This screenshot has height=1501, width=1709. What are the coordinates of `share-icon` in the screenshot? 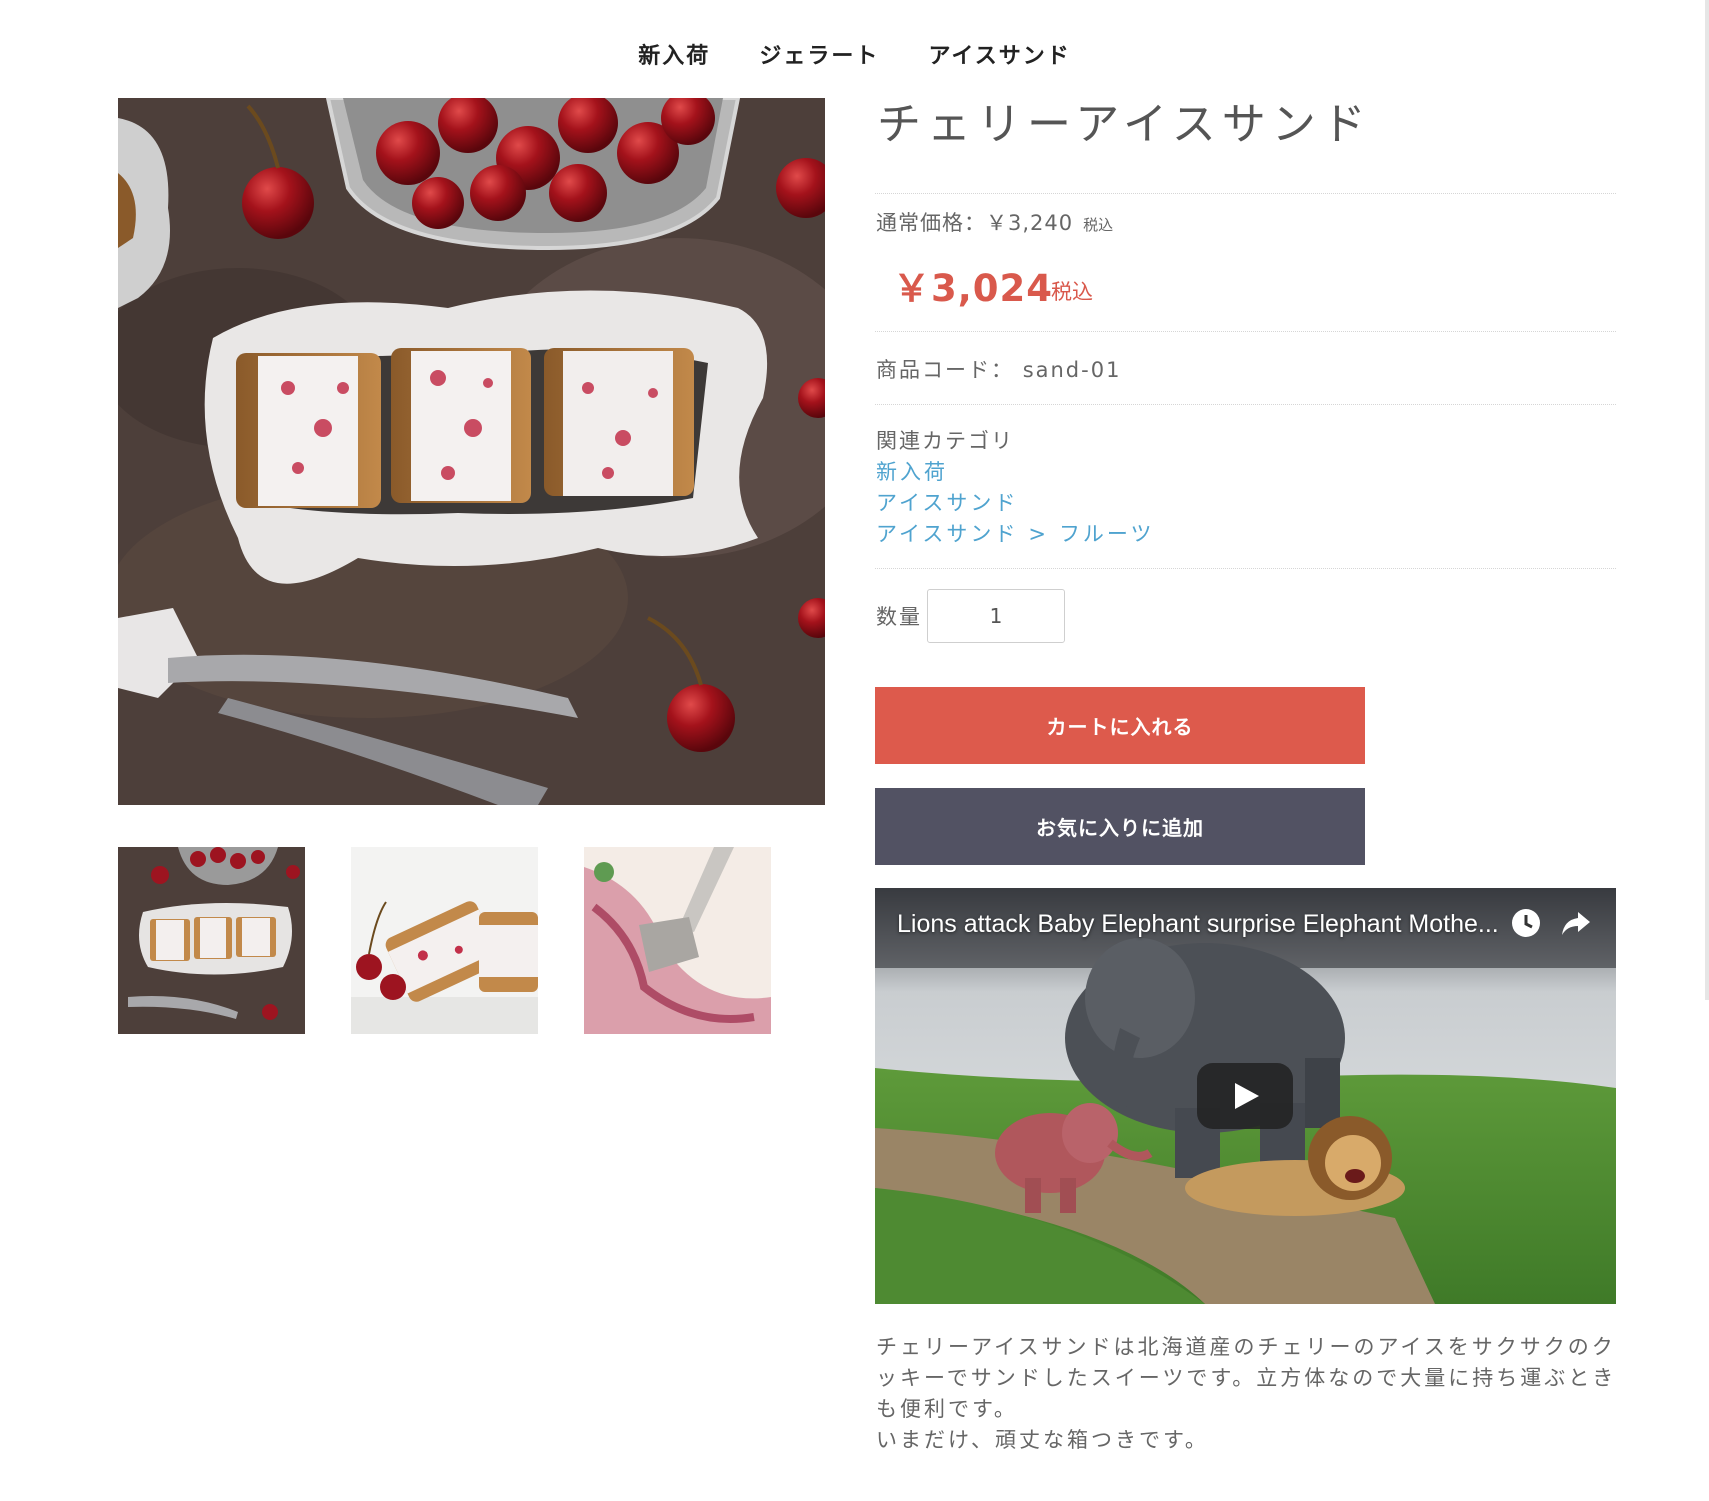 It's located at (1576, 923).